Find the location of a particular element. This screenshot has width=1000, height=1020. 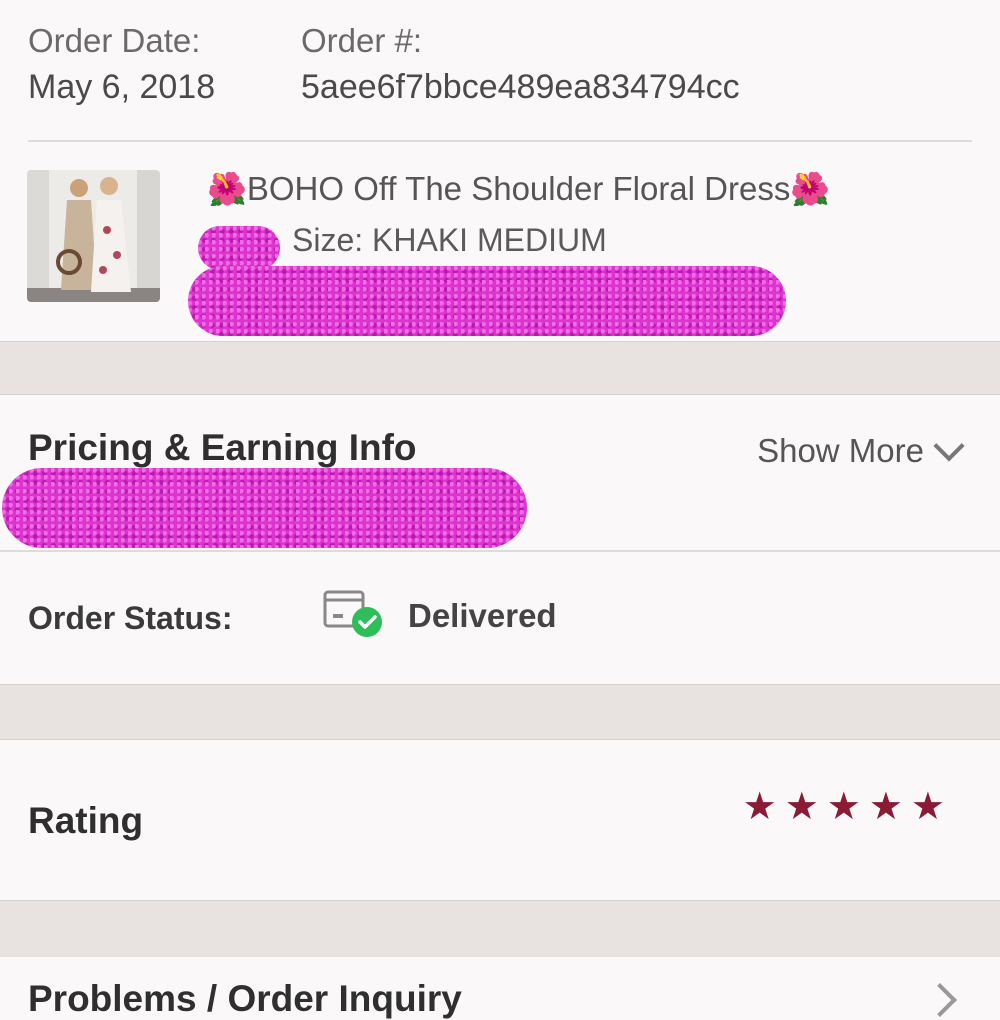

product-title-text: BOHO Off The Shoulder Floral Dress is located at coordinates (518, 188).